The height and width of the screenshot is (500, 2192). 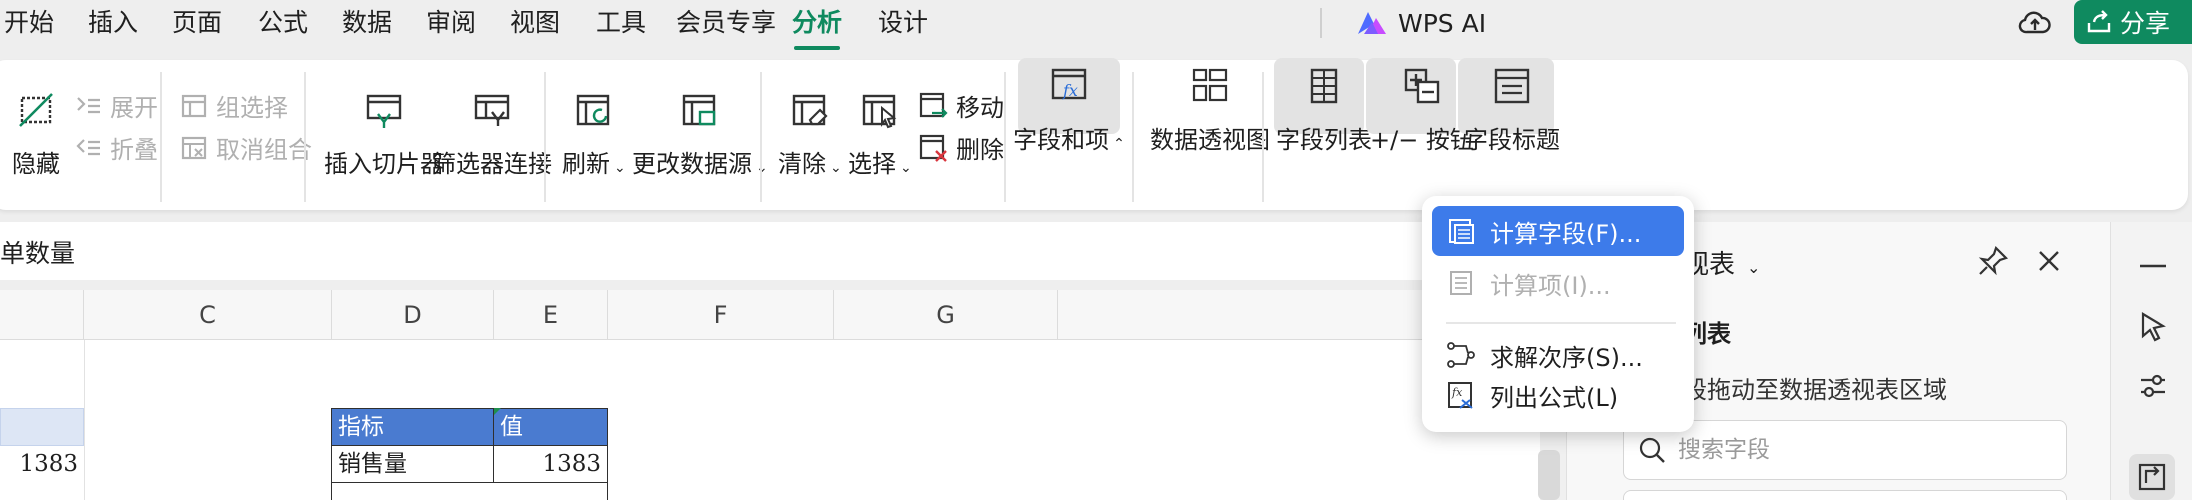 What do you see at coordinates (234, 105) in the screenshot?
I see `group-select-button: 组选择` at bounding box center [234, 105].